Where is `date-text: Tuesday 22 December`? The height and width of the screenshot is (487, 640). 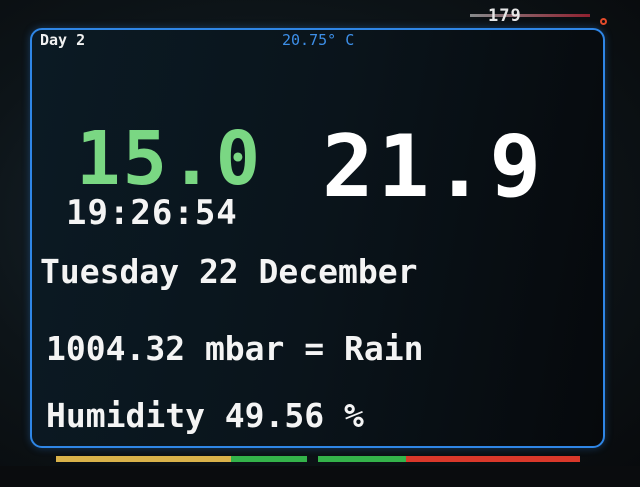
date-text: Tuesday 22 December is located at coordinates (229, 271).